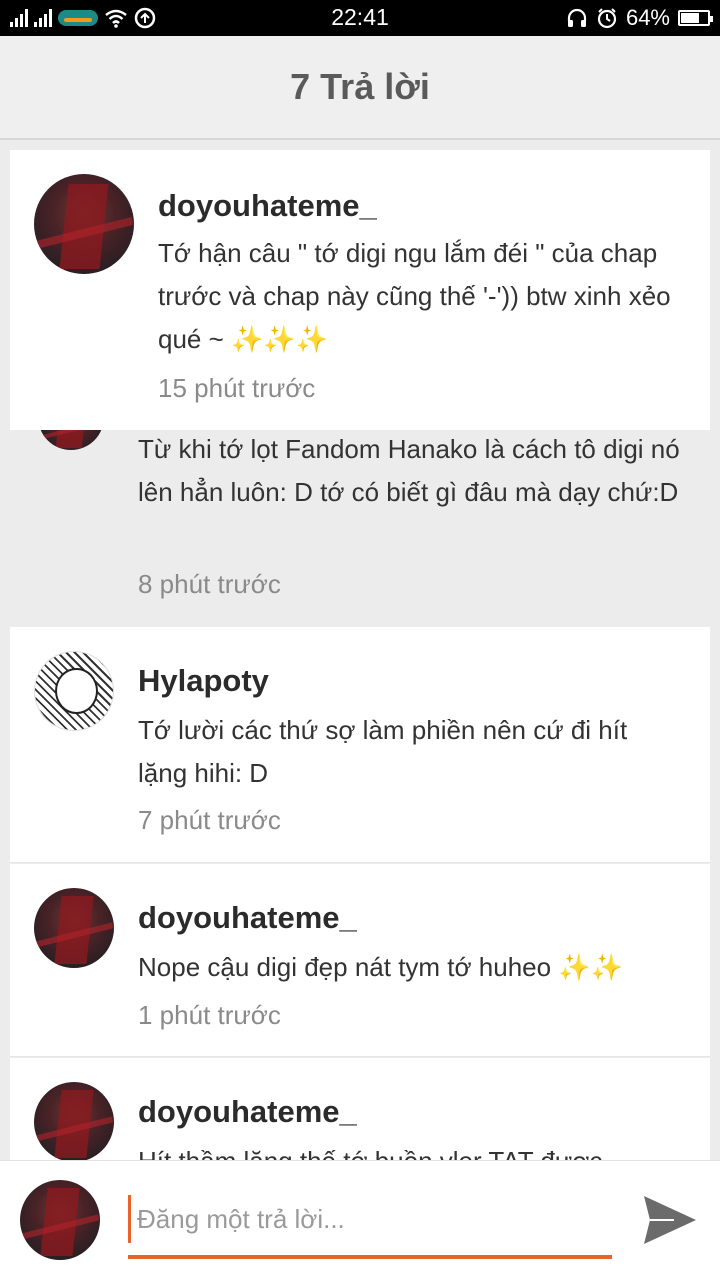 Image resolution: width=720 pixels, height=1280 pixels. What do you see at coordinates (209, 820) in the screenshot?
I see `comment-time: 7 phút trước` at bounding box center [209, 820].